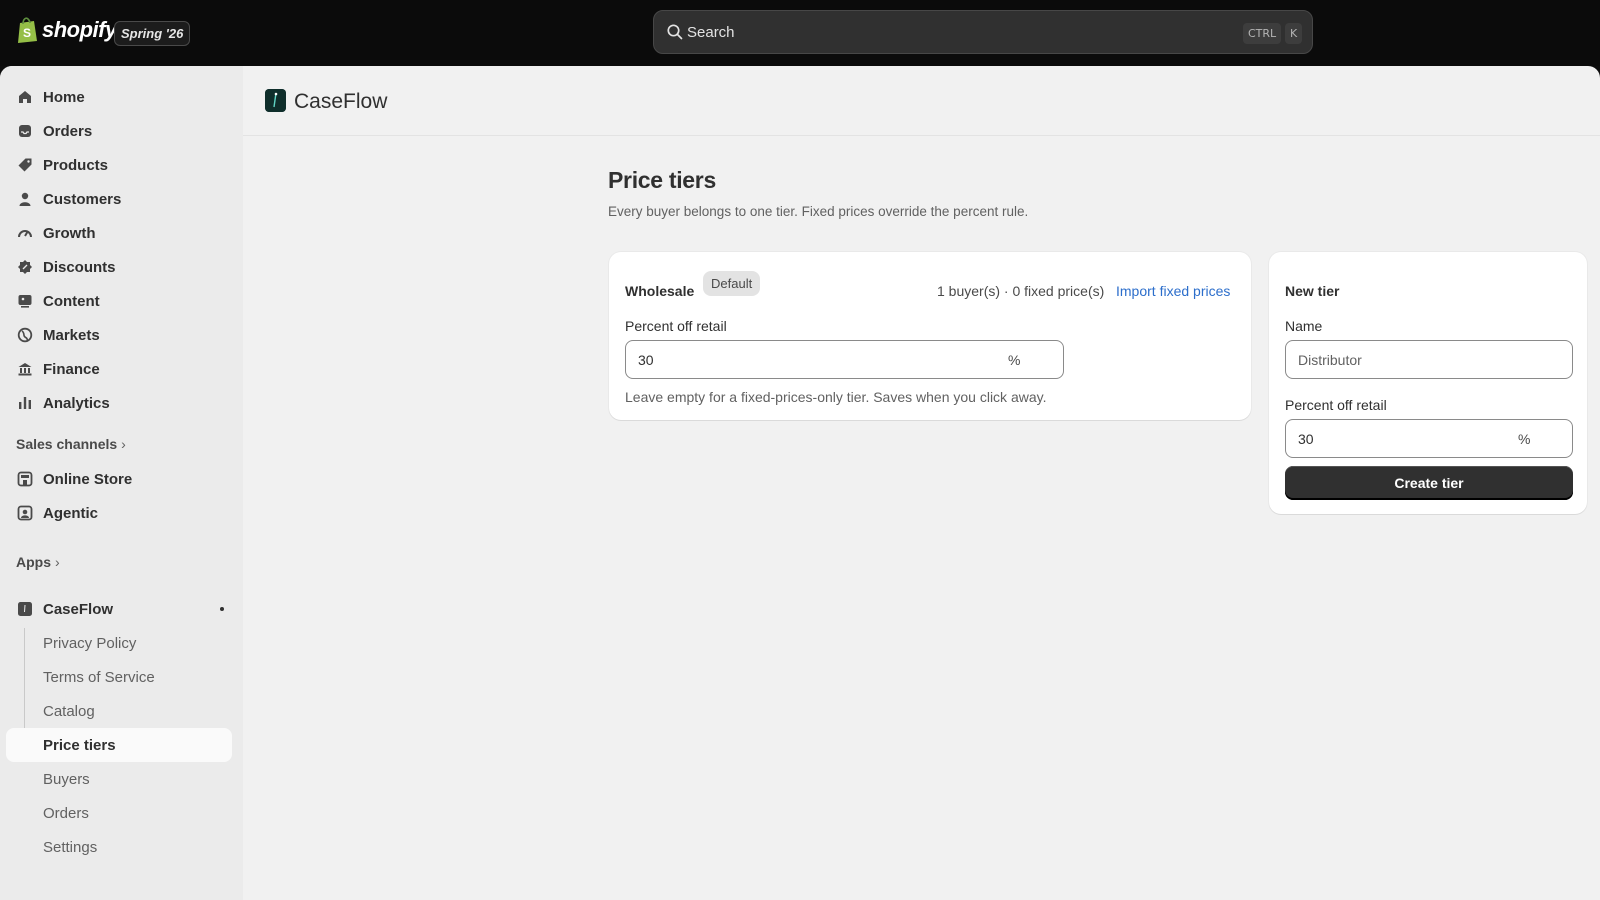 The width and height of the screenshot is (1600, 900). Describe the element at coordinates (1429, 359) in the screenshot. I see `tier-name-input: Distributor` at that location.